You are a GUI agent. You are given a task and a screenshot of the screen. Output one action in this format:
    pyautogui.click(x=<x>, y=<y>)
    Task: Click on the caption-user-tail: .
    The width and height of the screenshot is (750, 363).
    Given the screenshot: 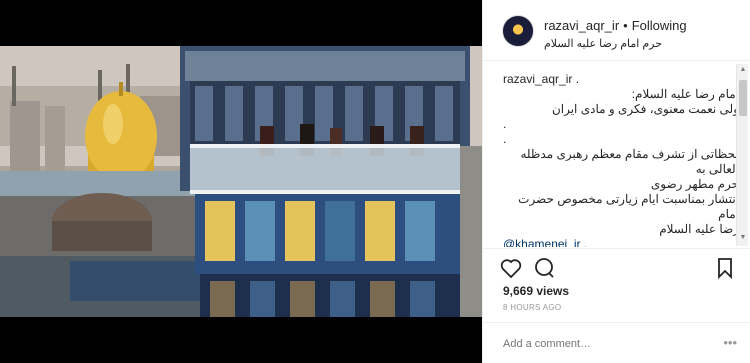 What is the action you would take?
    pyautogui.click(x=577, y=79)
    